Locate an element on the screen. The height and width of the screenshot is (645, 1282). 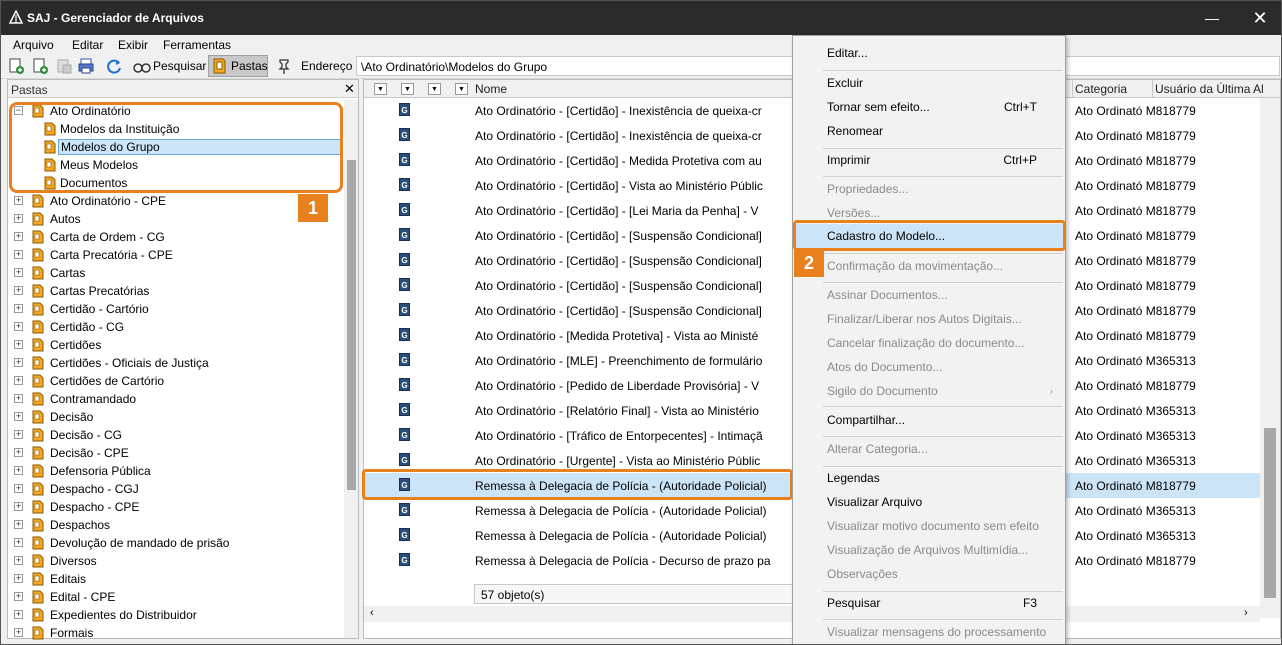
menu-item: Imprimir is located at coordinates (848, 160).